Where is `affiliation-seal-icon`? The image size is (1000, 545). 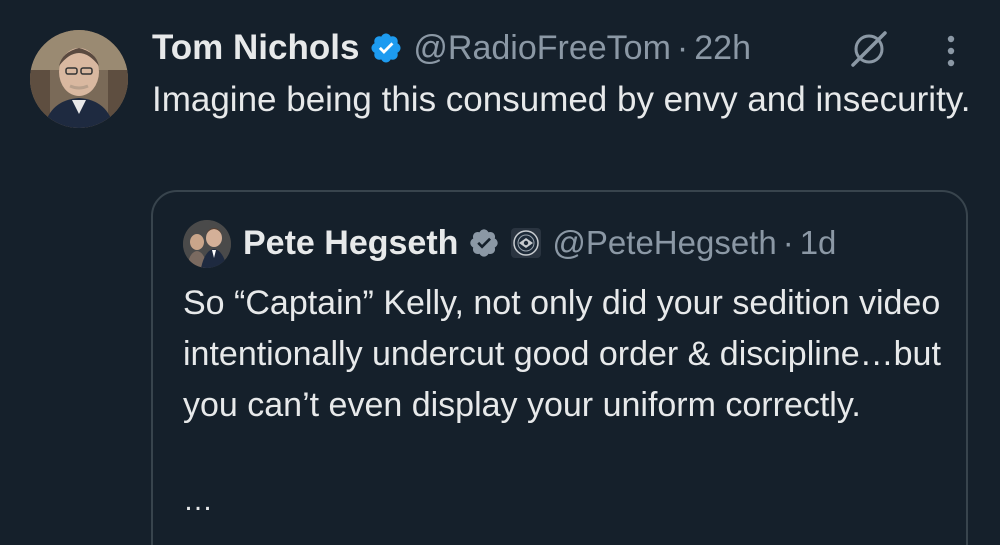
affiliation-seal-icon is located at coordinates (526, 243).